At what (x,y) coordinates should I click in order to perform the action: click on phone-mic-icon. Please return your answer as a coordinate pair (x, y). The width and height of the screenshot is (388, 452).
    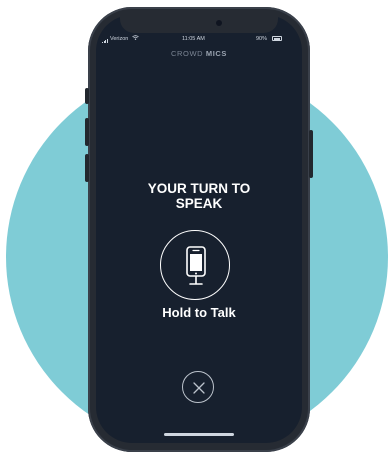
    Looking at the image, I should click on (196, 265).